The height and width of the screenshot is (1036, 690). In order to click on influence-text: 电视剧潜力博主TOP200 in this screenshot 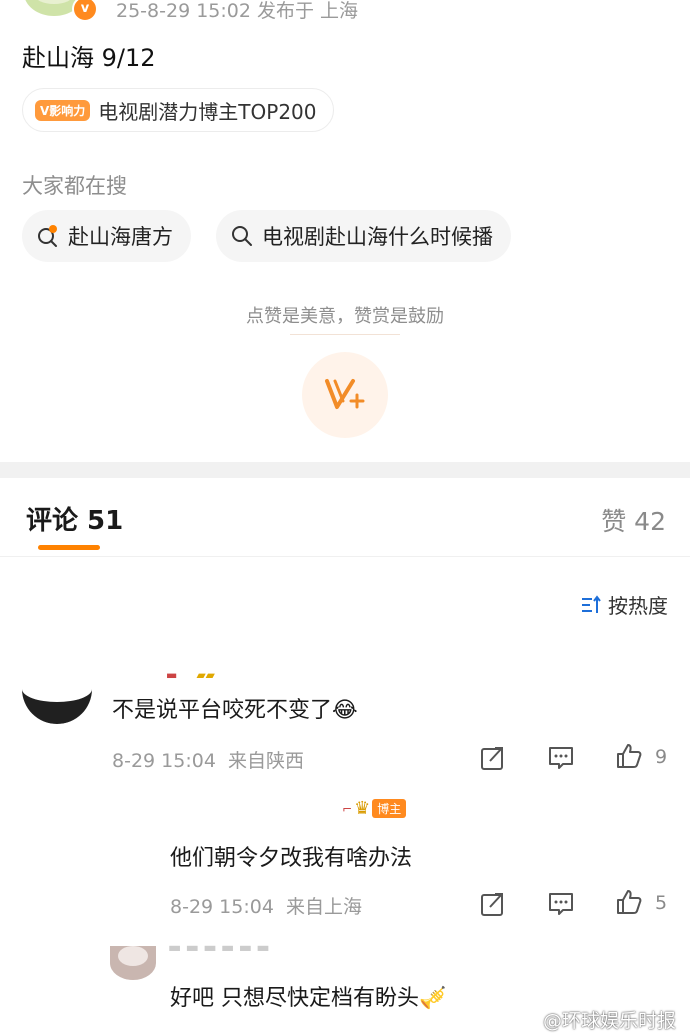, I will do `click(207, 111)`.